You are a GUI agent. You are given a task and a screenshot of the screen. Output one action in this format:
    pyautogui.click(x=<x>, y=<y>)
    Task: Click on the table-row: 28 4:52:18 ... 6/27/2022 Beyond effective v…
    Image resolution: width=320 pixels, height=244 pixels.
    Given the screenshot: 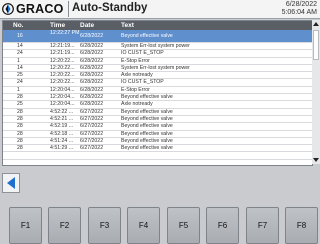 What is the action you would take?
    pyautogui.click(x=157, y=134)
    